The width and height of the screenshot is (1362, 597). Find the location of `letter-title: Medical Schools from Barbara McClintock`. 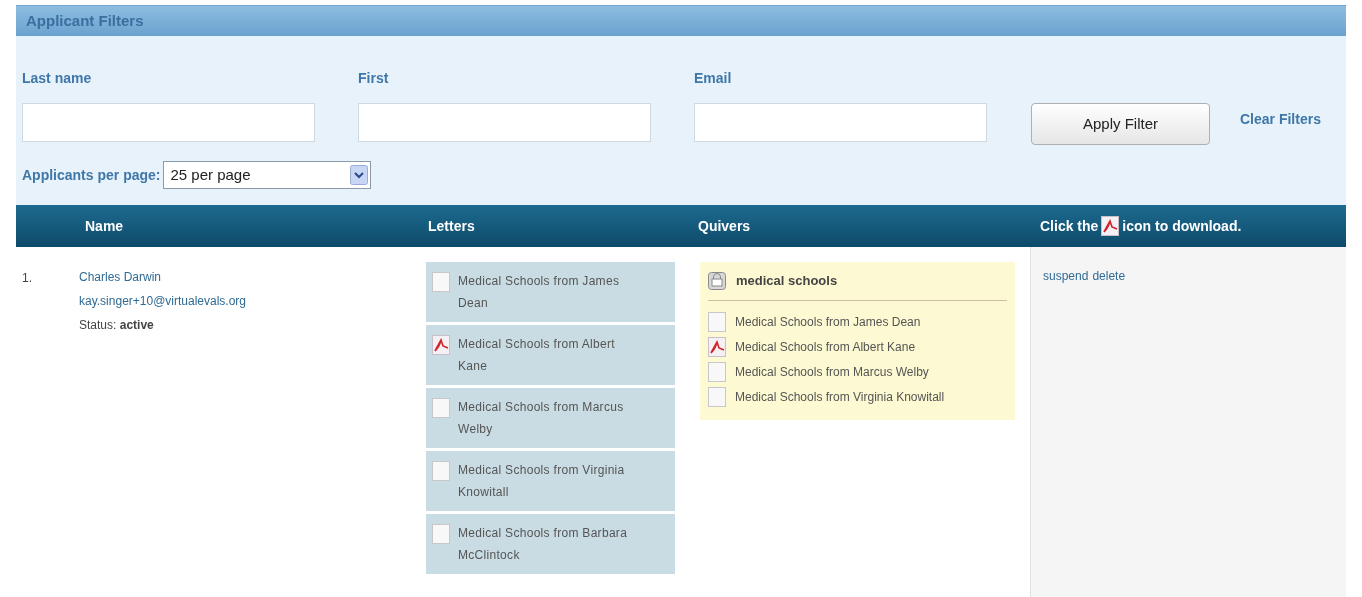

letter-title: Medical Schools from Barbara McClintock is located at coordinates (543, 544).